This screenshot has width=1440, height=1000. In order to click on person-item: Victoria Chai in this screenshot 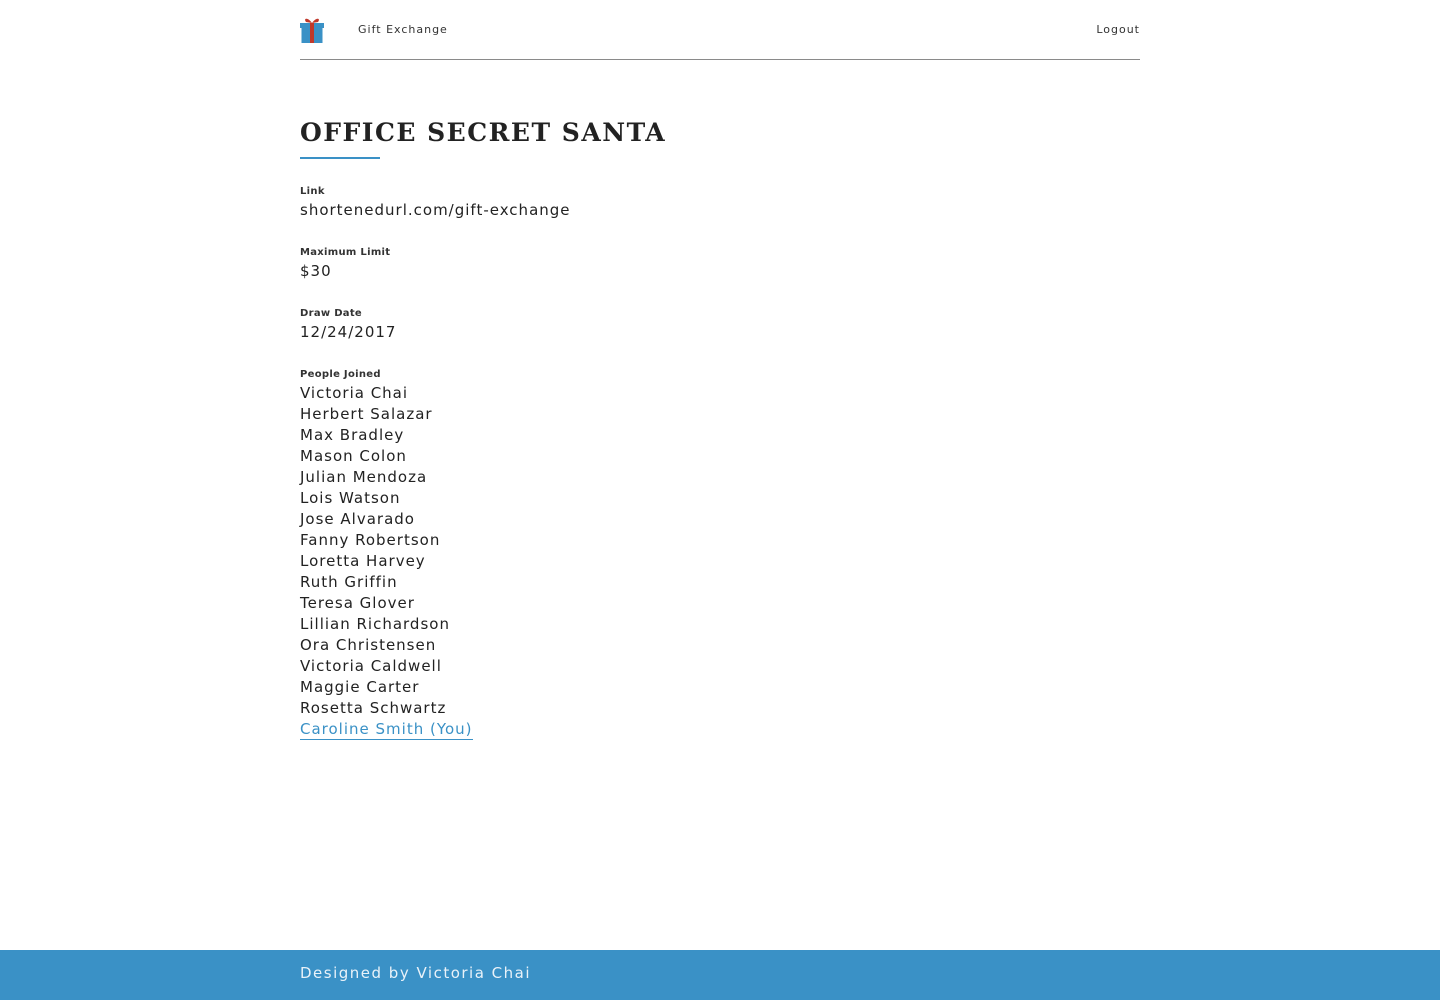, I will do `click(354, 393)`.